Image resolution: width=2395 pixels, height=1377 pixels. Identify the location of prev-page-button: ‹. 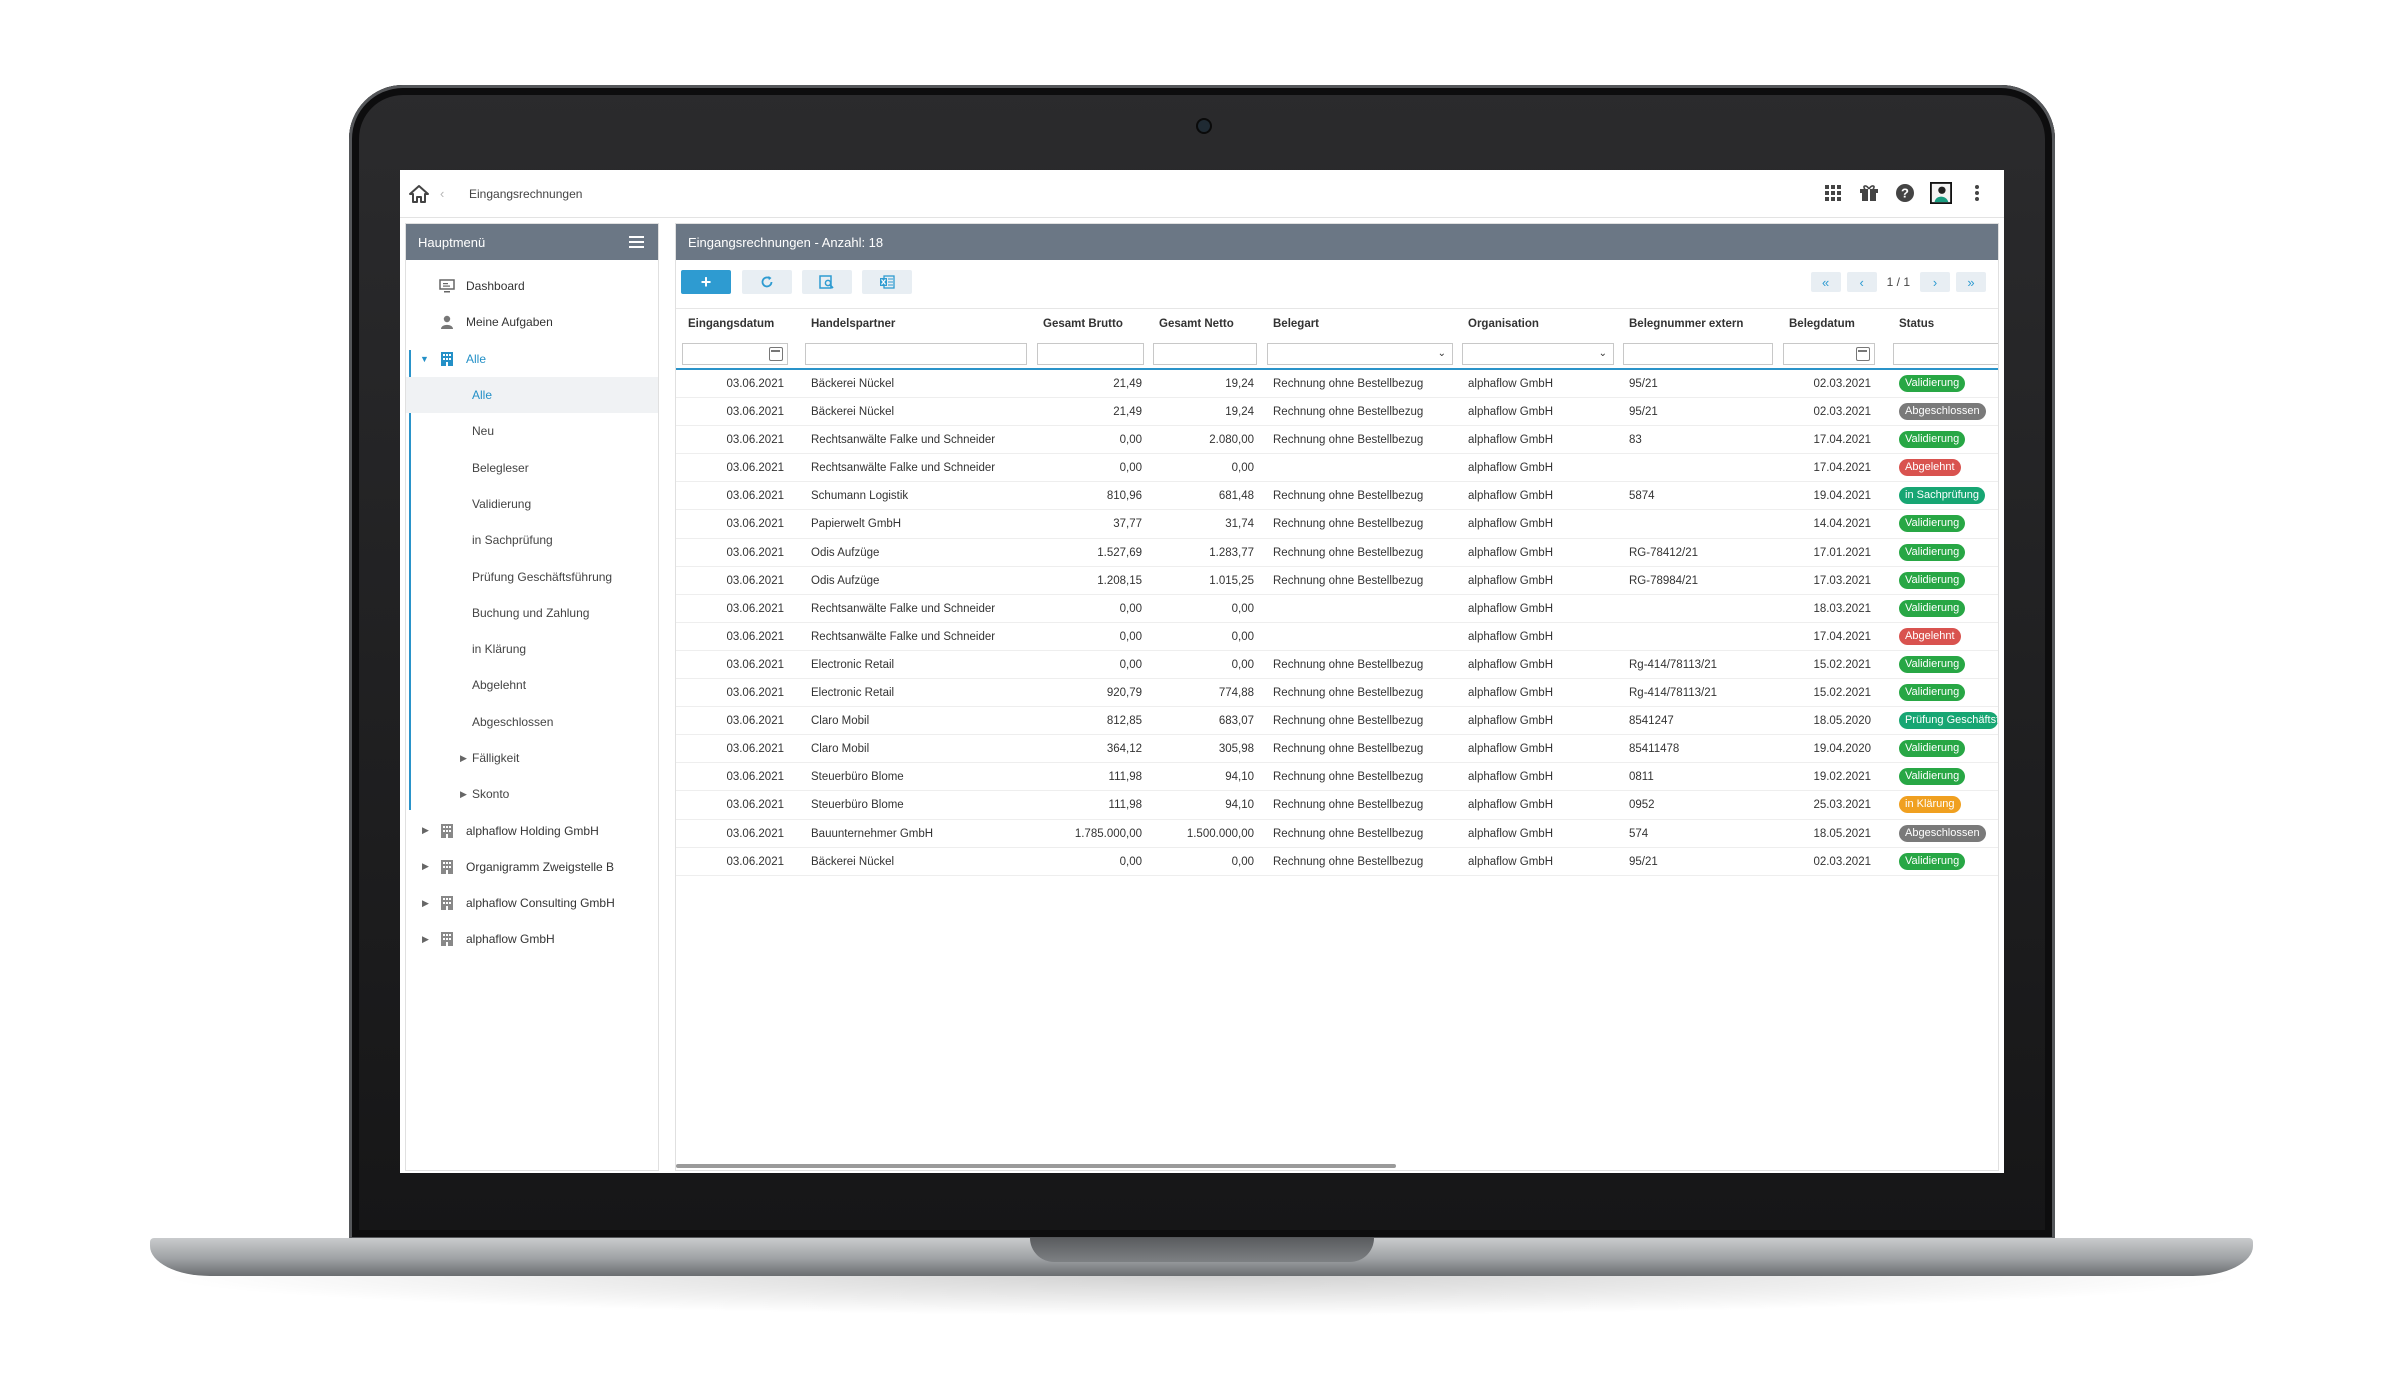
(1861, 282).